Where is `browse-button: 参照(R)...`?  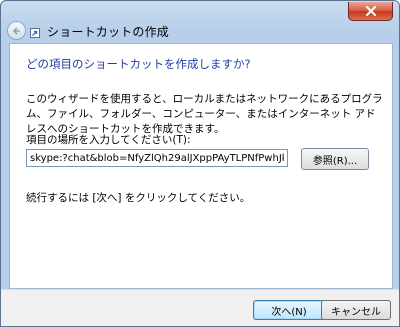
browse-button: 参照(R)... is located at coordinates (335, 159).